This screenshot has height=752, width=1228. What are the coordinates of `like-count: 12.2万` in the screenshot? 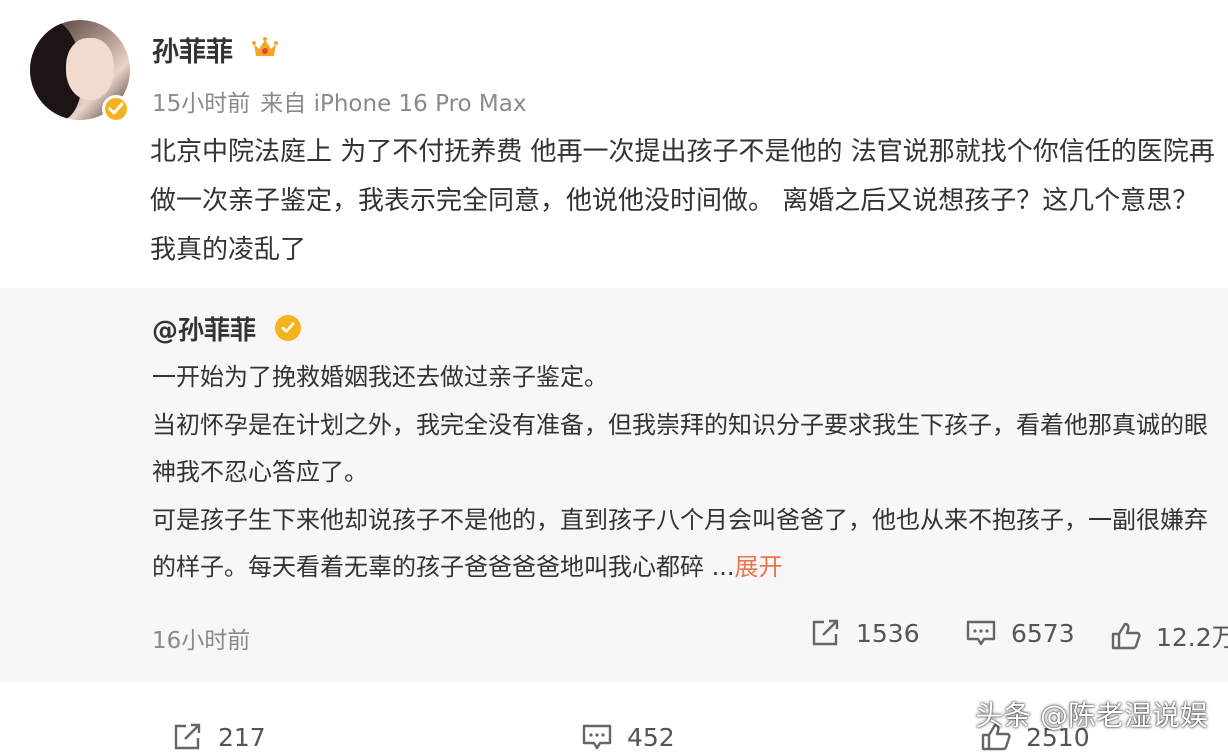 It's located at (1192, 637).